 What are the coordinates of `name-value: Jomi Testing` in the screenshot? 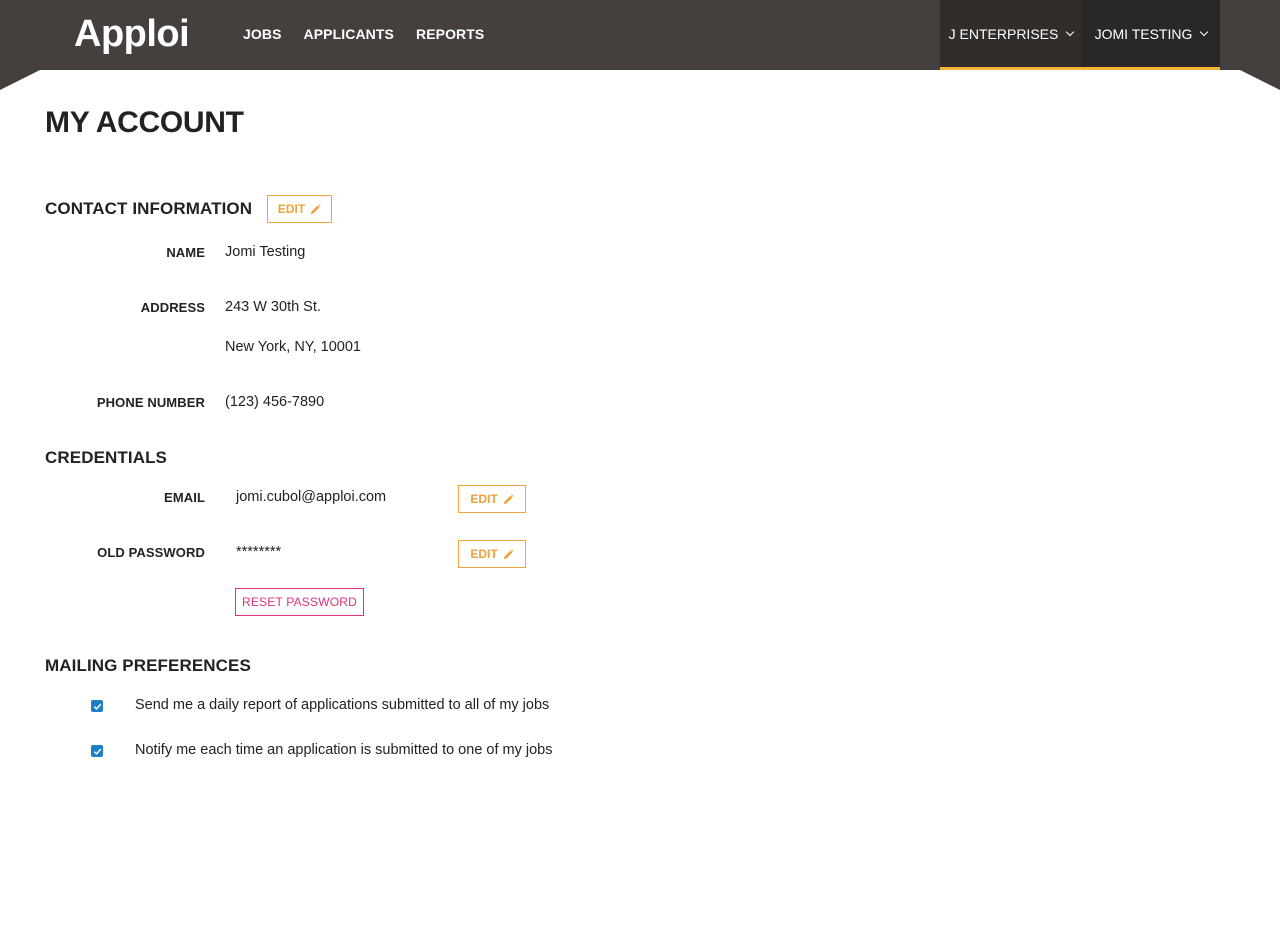 It's located at (265, 252).